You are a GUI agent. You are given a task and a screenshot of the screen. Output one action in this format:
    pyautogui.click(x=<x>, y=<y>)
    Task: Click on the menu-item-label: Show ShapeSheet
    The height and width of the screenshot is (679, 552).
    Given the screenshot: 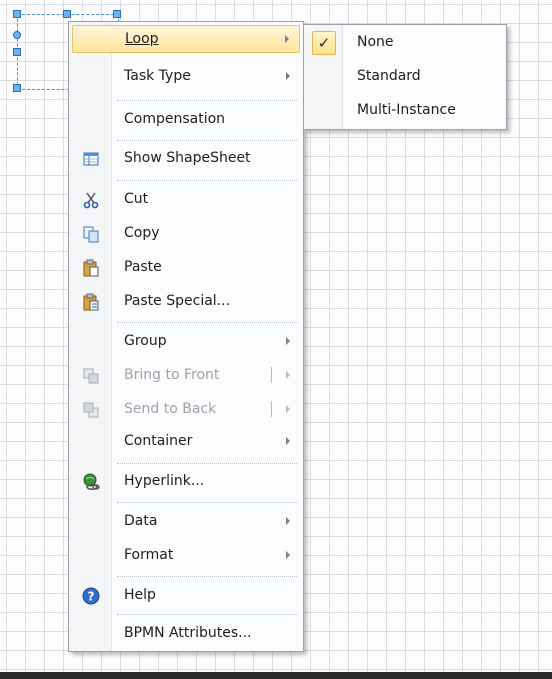 What is the action you would take?
    pyautogui.click(x=187, y=158)
    